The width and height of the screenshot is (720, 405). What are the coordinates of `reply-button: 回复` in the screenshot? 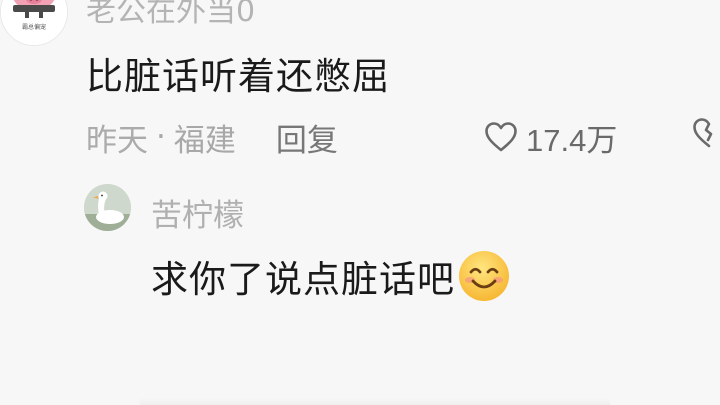 It's located at (307, 137).